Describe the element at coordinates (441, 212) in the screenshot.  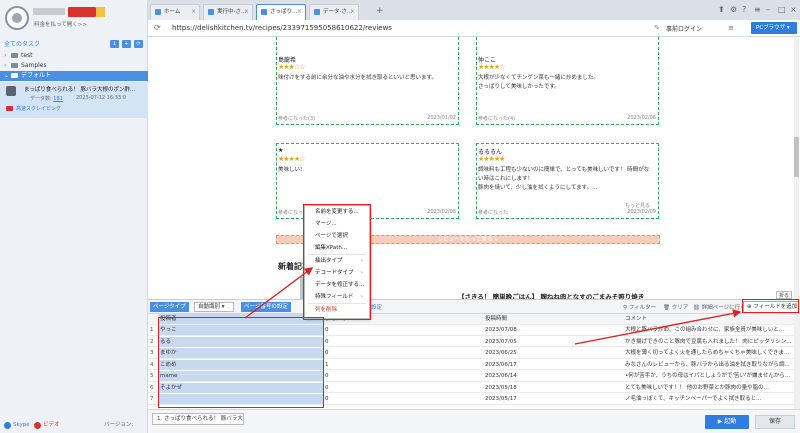
I see `review-date: 2023/02/08` at that location.